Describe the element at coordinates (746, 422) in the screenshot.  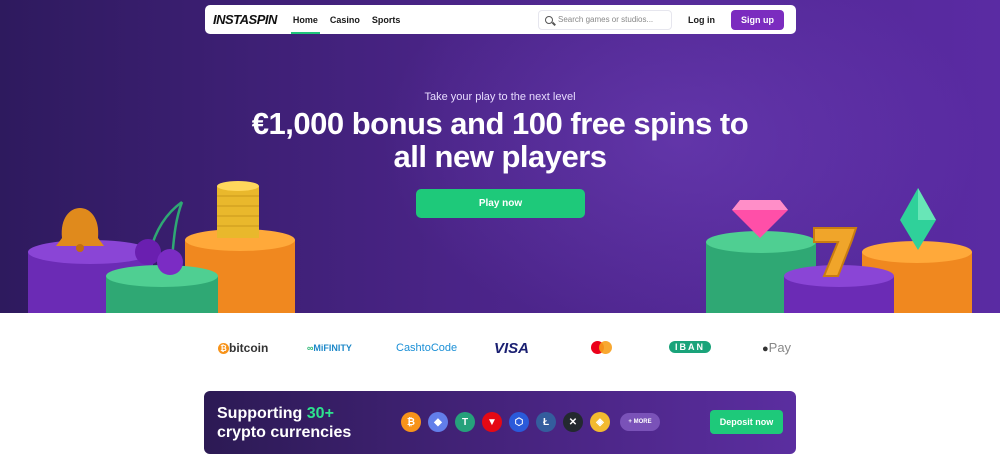
I see `deposit-now-button: Deposit now` at that location.